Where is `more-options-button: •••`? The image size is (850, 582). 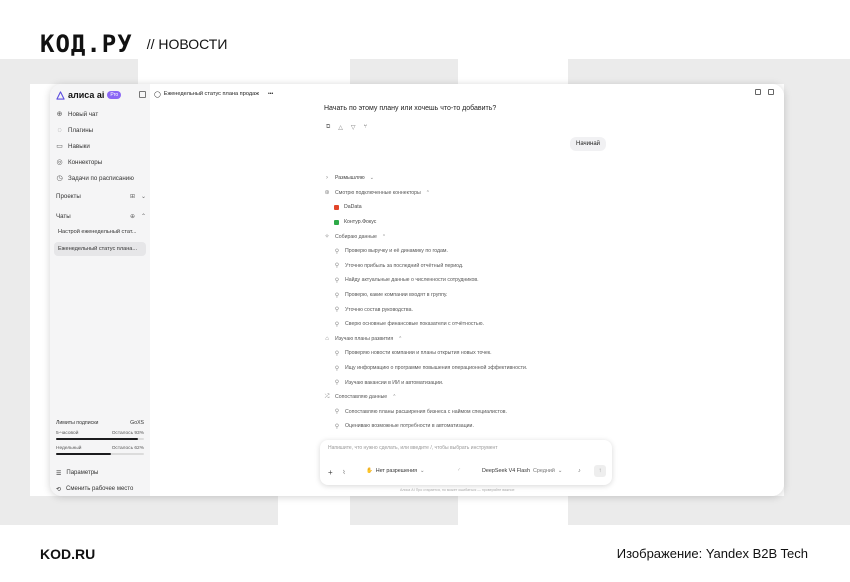 more-options-button: ••• is located at coordinates (270, 94).